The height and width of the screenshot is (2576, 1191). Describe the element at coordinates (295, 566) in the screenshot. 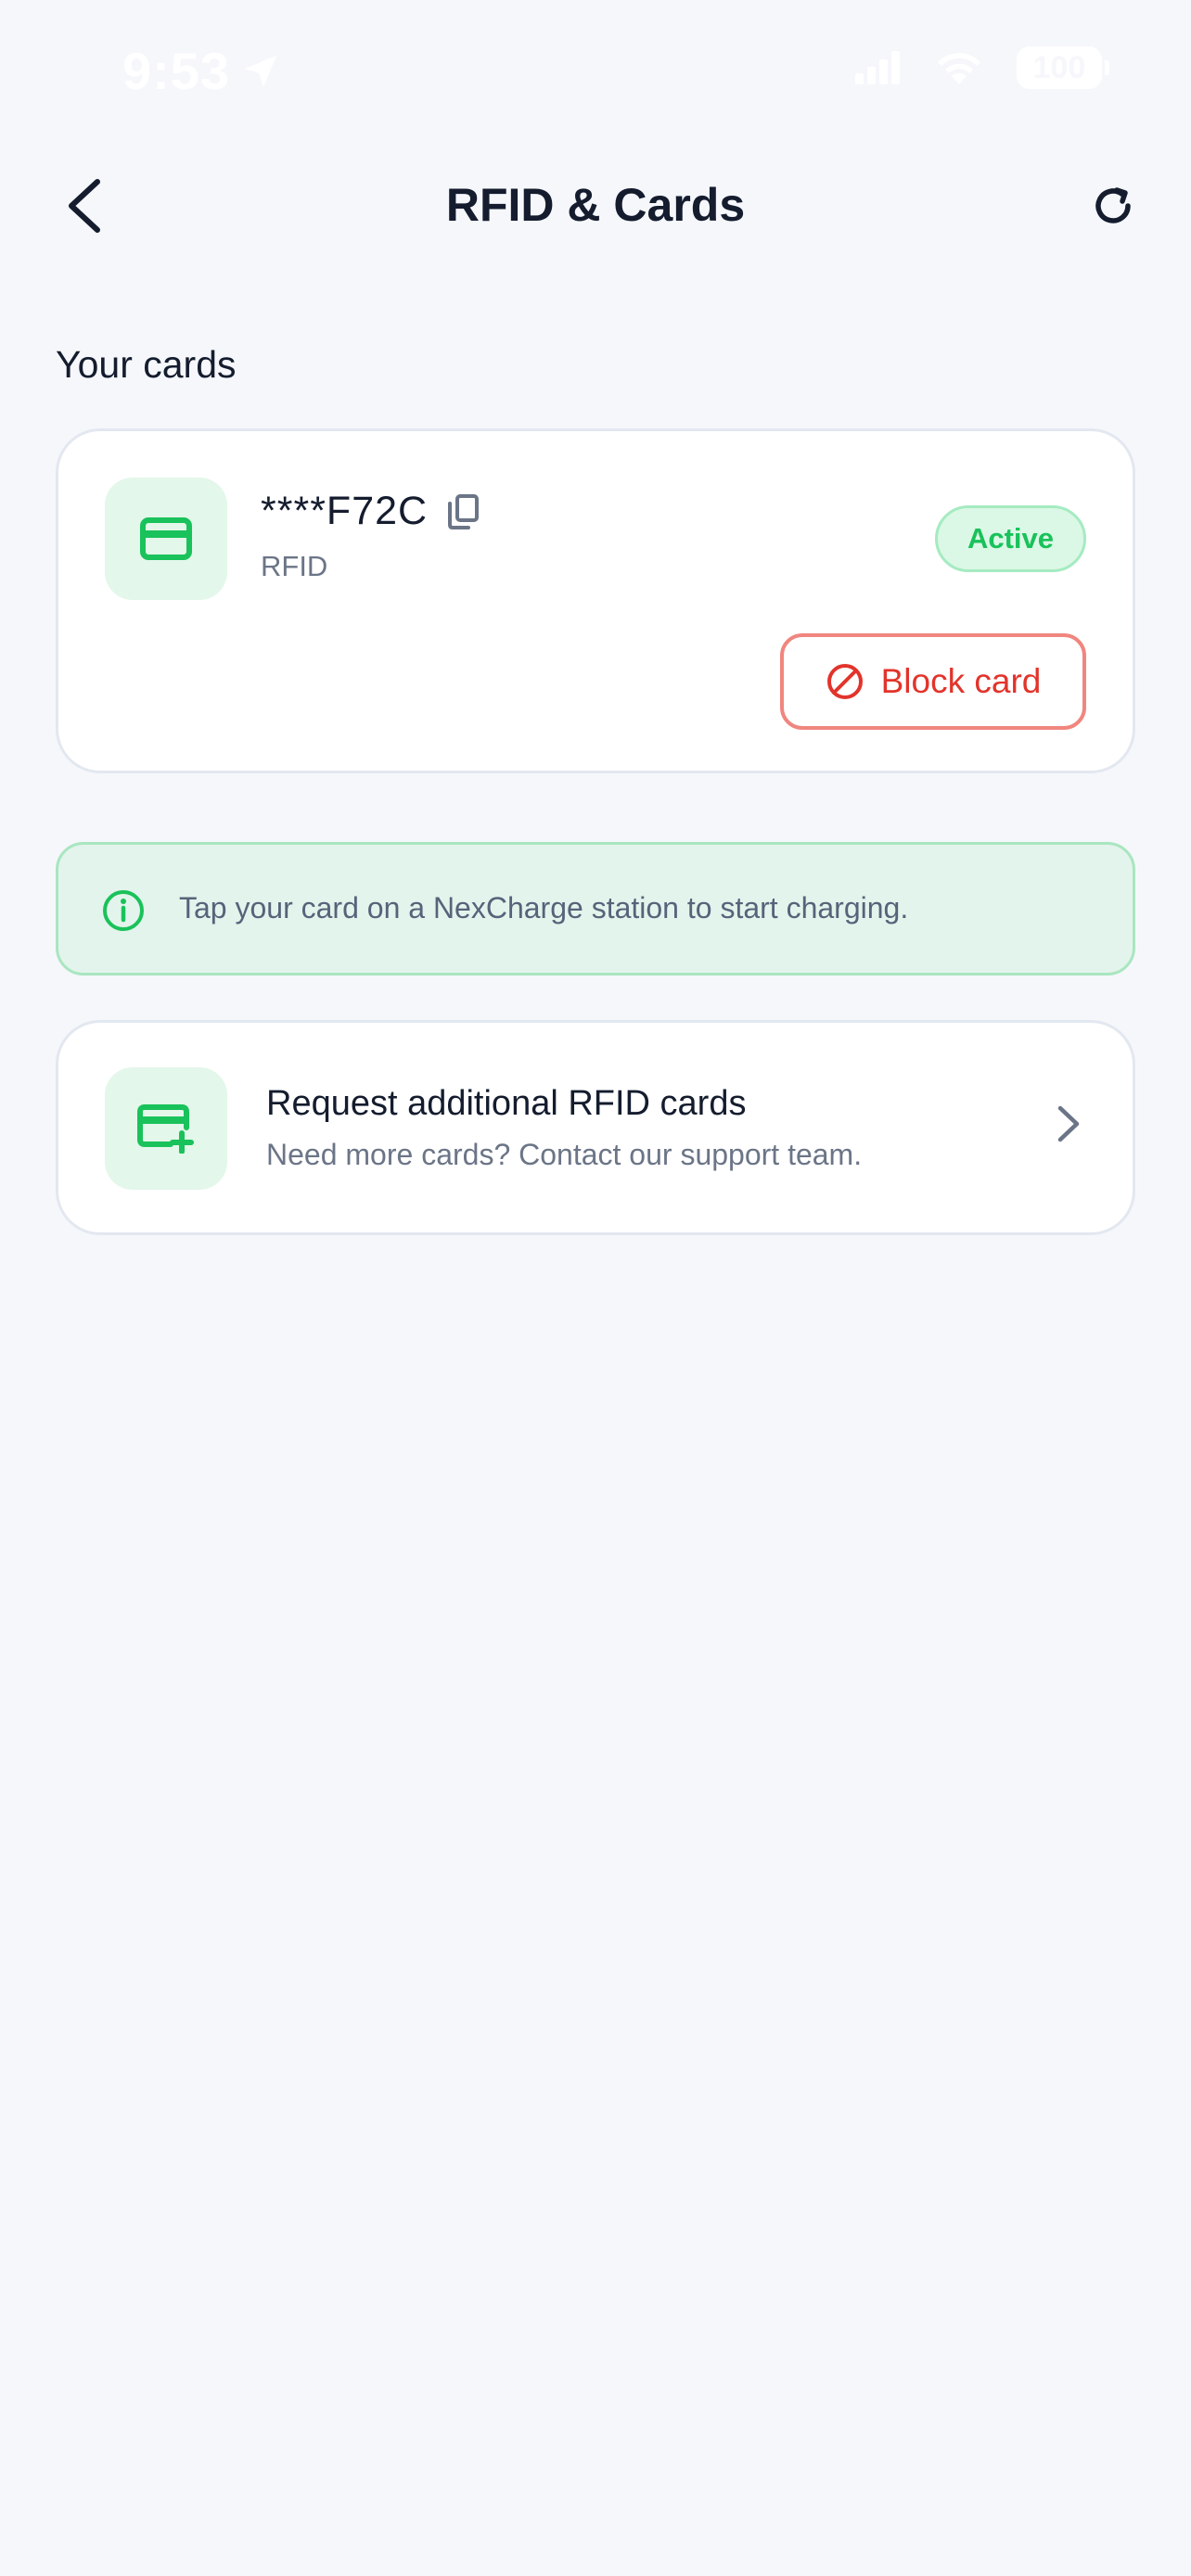

I see `card-type: RFID` at that location.